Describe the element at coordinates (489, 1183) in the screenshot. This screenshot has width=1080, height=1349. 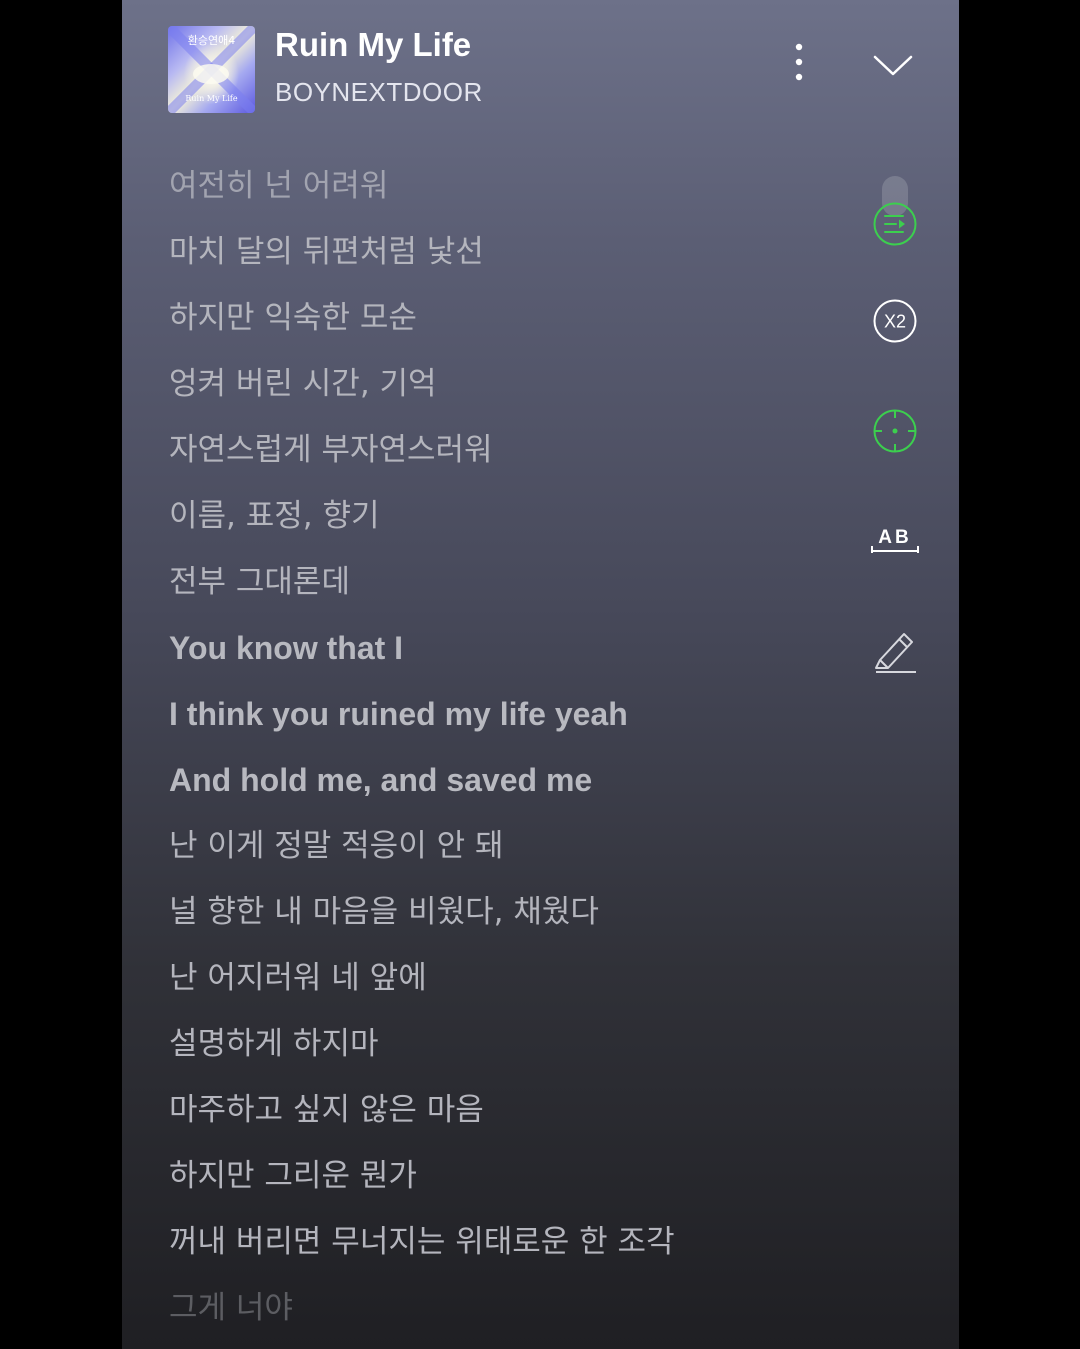
I see `lyric-line: 하지만 그리운 뭔가` at that location.